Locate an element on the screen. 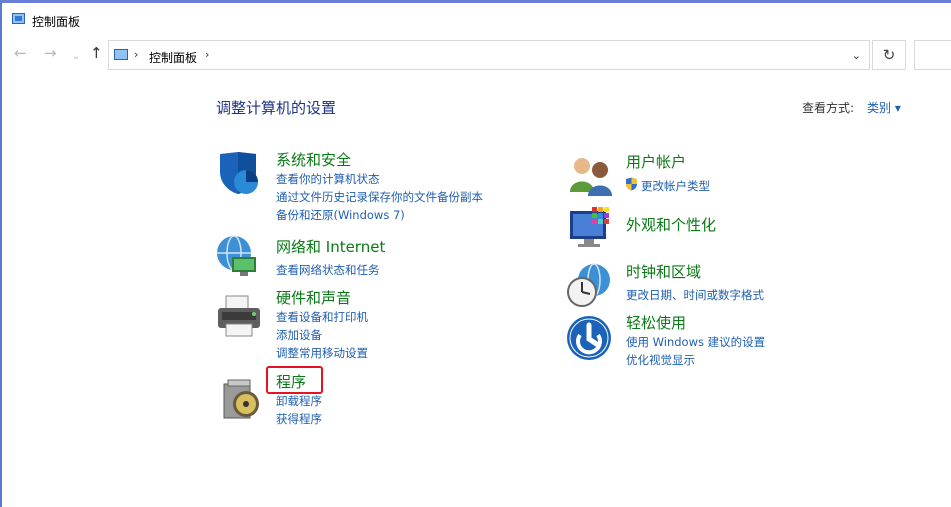 Image resolution: width=951 pixels, height=507 pixels. users-icon is located at coordinates (591, 175).